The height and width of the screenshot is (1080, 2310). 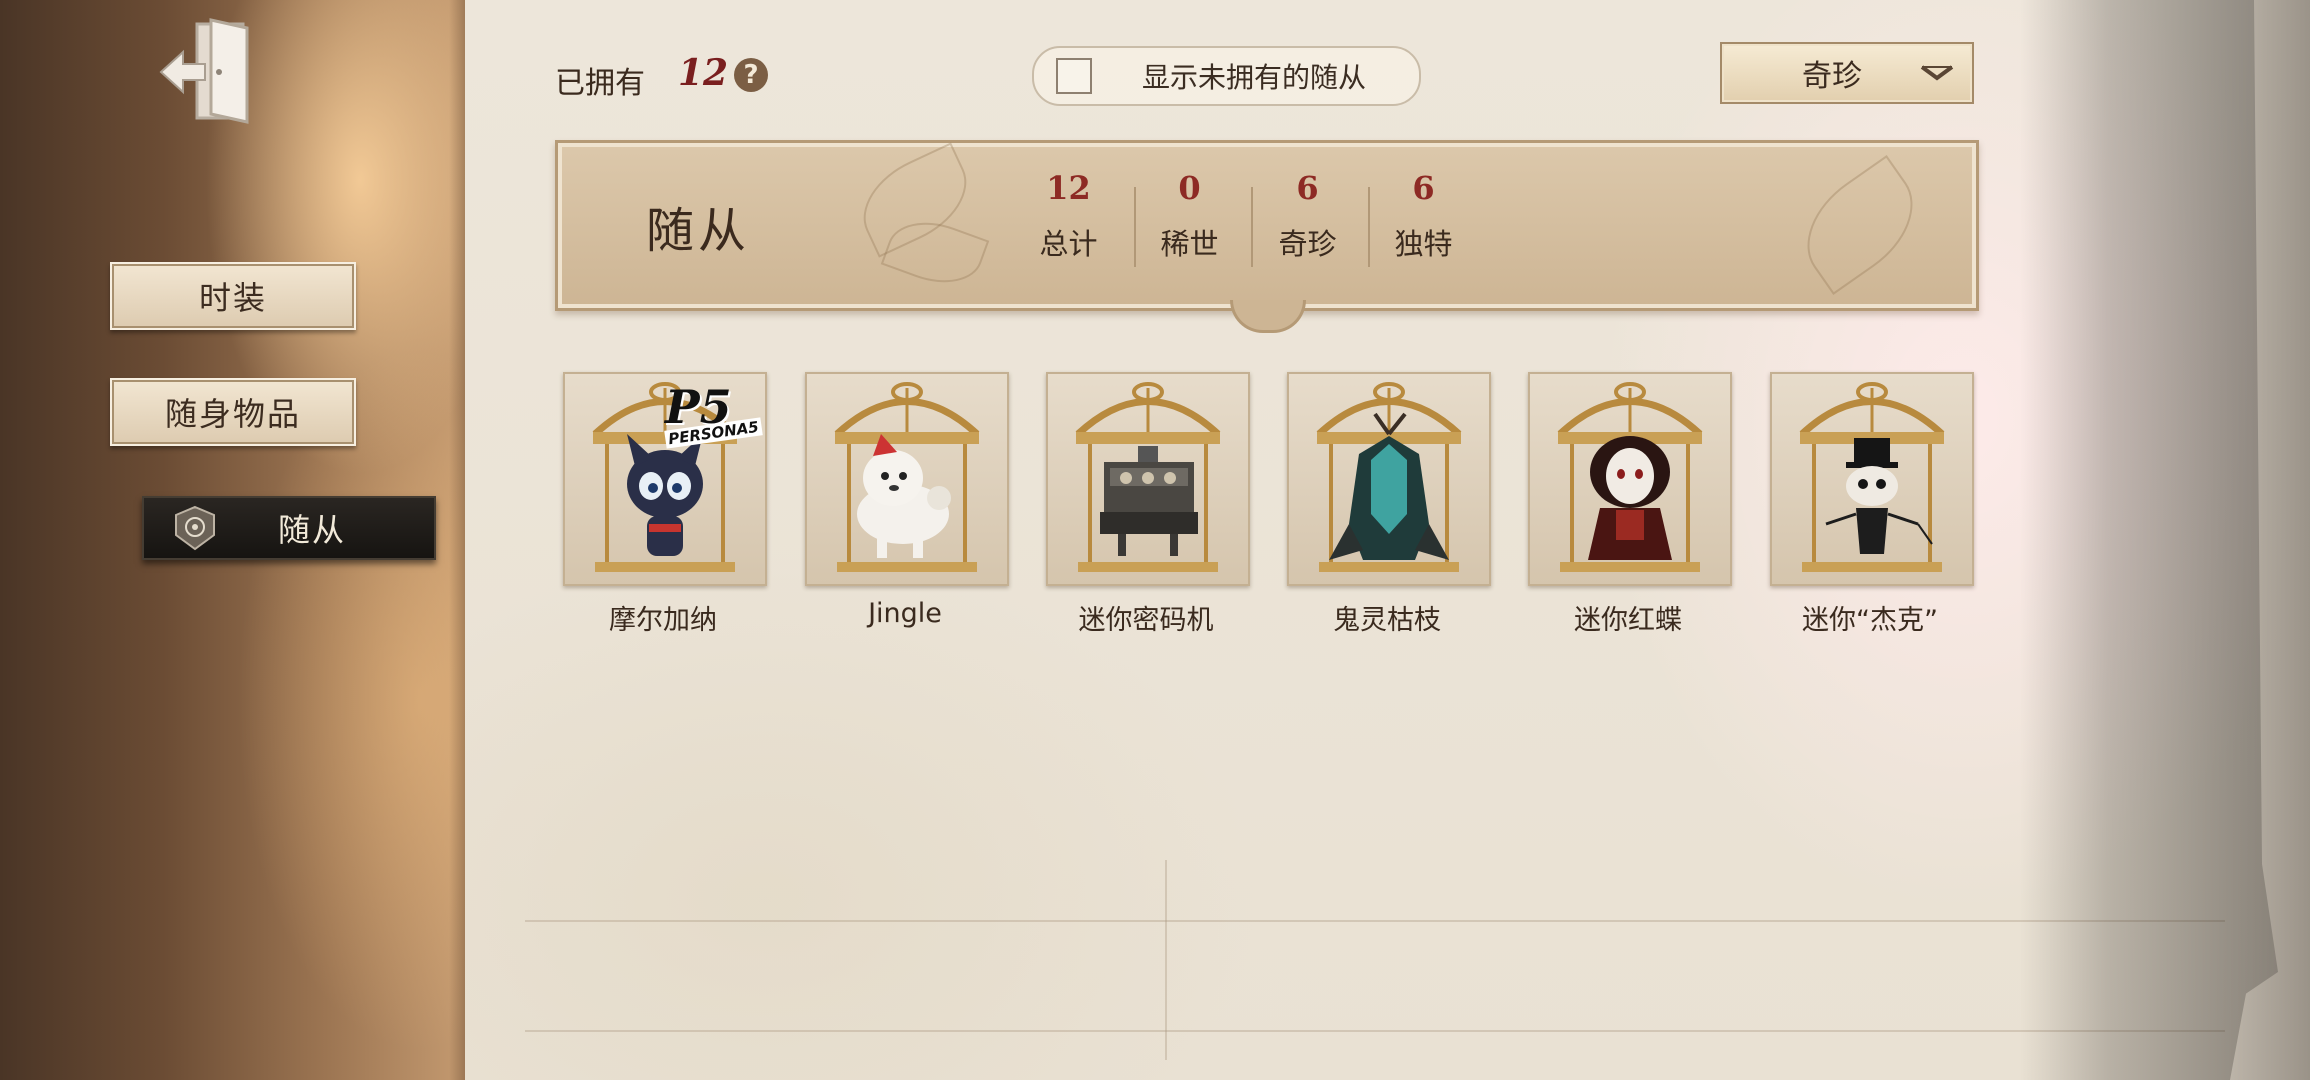 I want to click on companion-name: 迷你密码机, so click(x=1146, y=620).